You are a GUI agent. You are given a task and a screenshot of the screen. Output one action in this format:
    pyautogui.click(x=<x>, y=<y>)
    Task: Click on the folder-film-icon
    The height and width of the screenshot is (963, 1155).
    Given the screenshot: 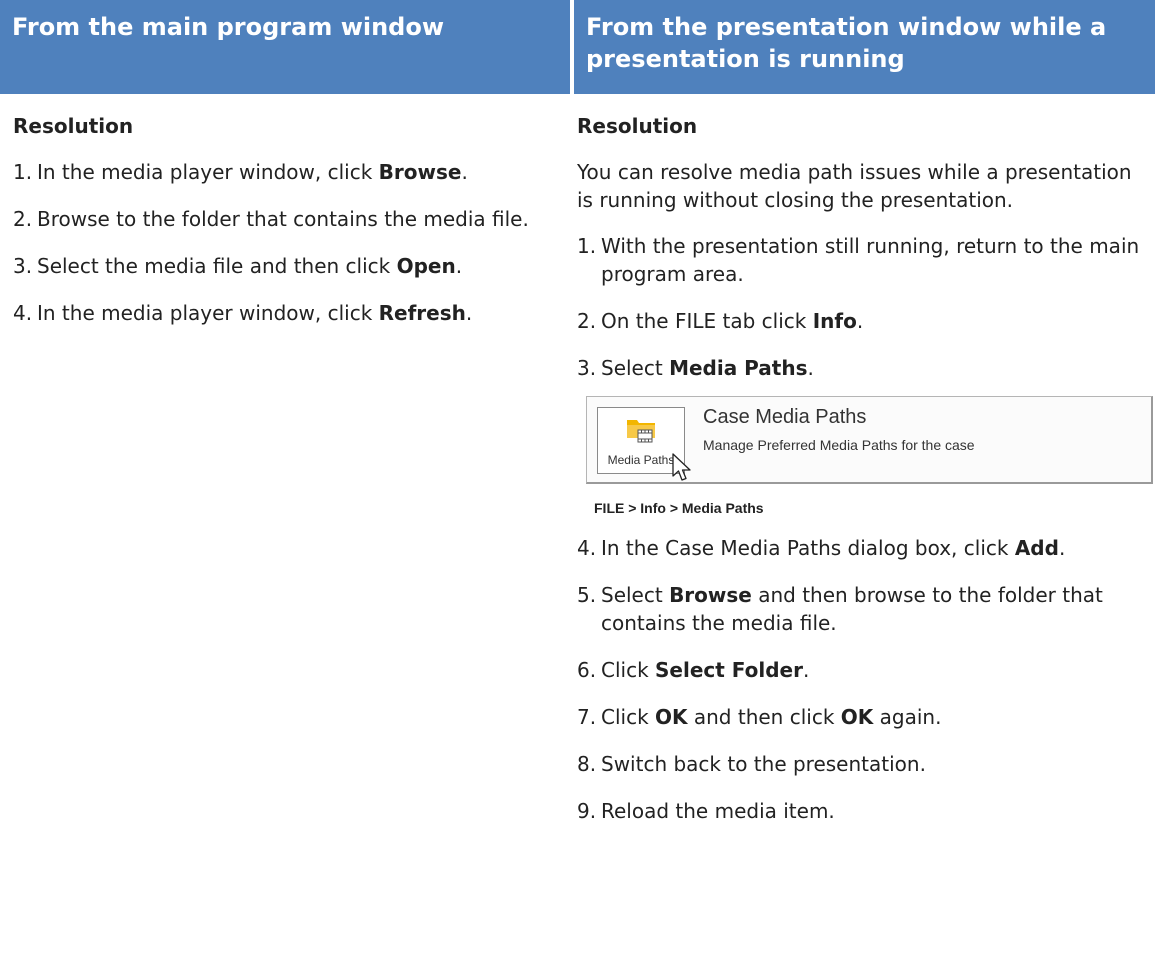 What is the action you would take?
    pyautogui.click(x=641, y=431)
    